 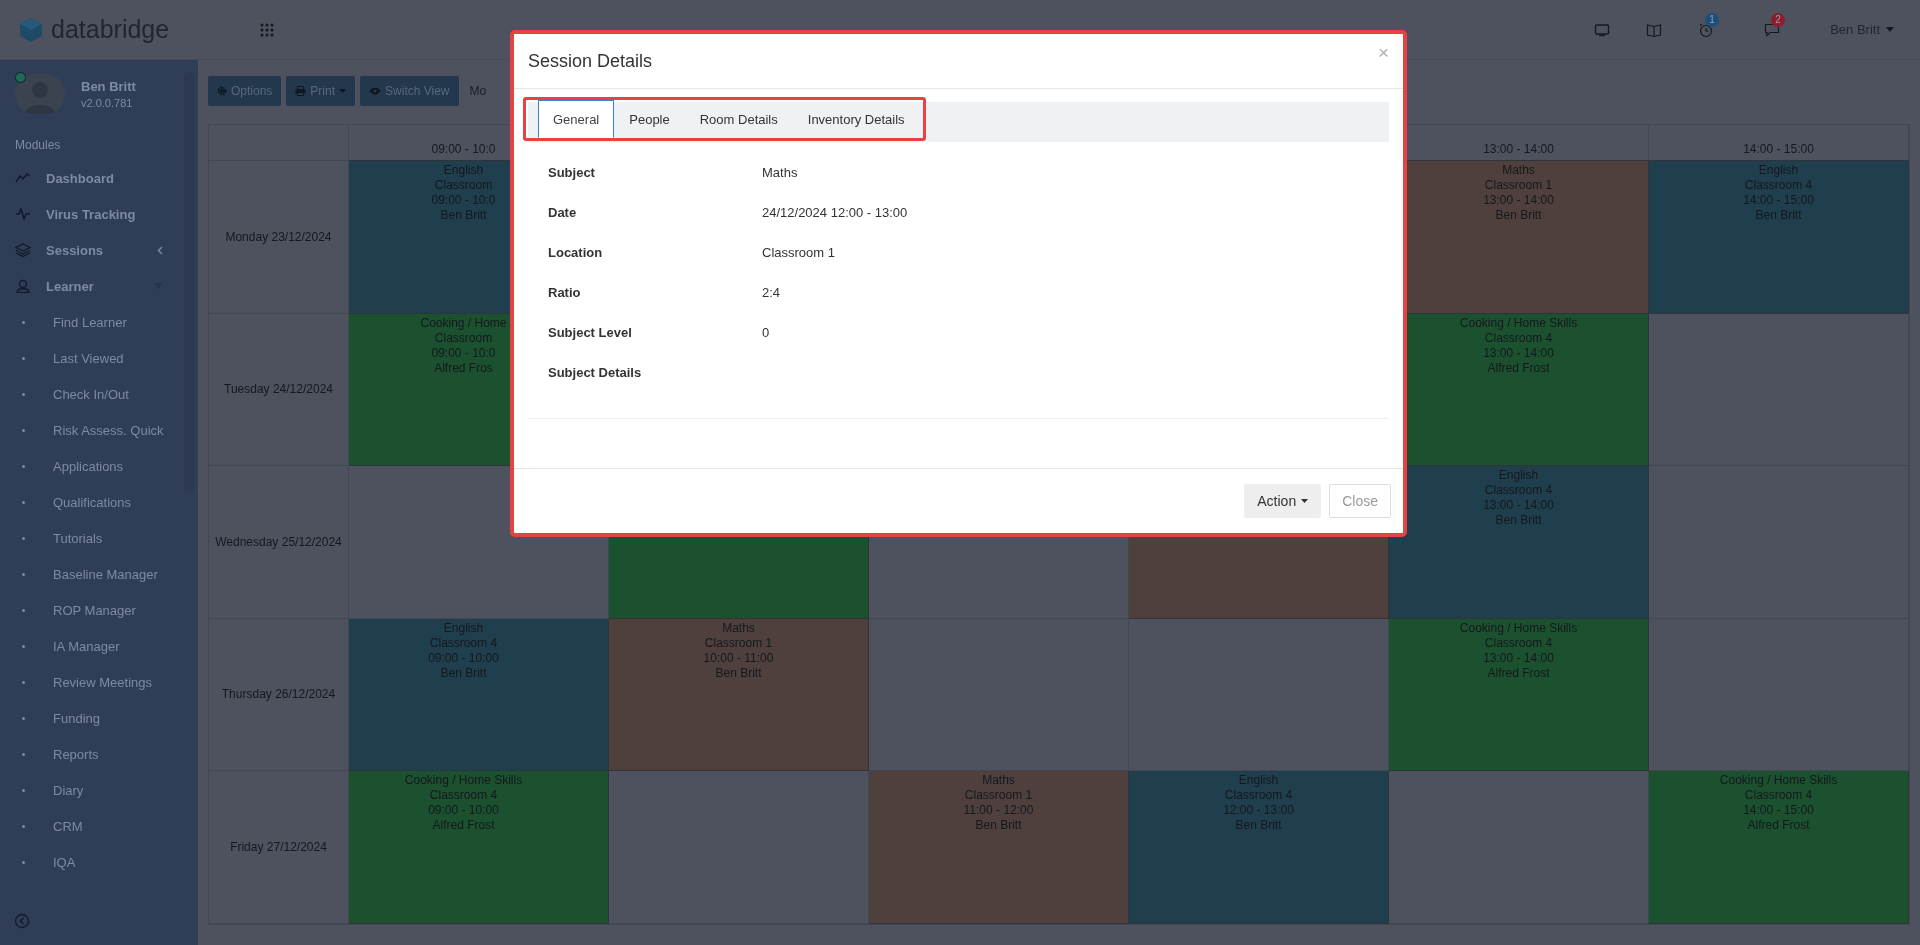 What do you see at coordinates (222, 91) in the screenshot?
I see `gear-icon` at bounding box center [222, 91].